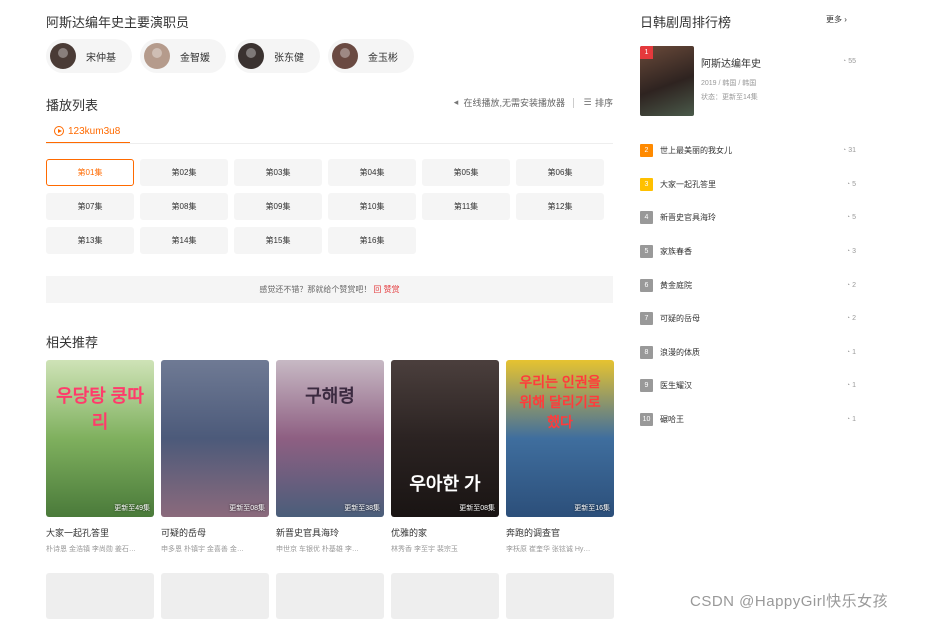 The width and height of the screenshot is (939, 619). I want to click on poster-image: 우리는 인권을 위해 달리기로 했다 更新至16集, so click(560, 438).